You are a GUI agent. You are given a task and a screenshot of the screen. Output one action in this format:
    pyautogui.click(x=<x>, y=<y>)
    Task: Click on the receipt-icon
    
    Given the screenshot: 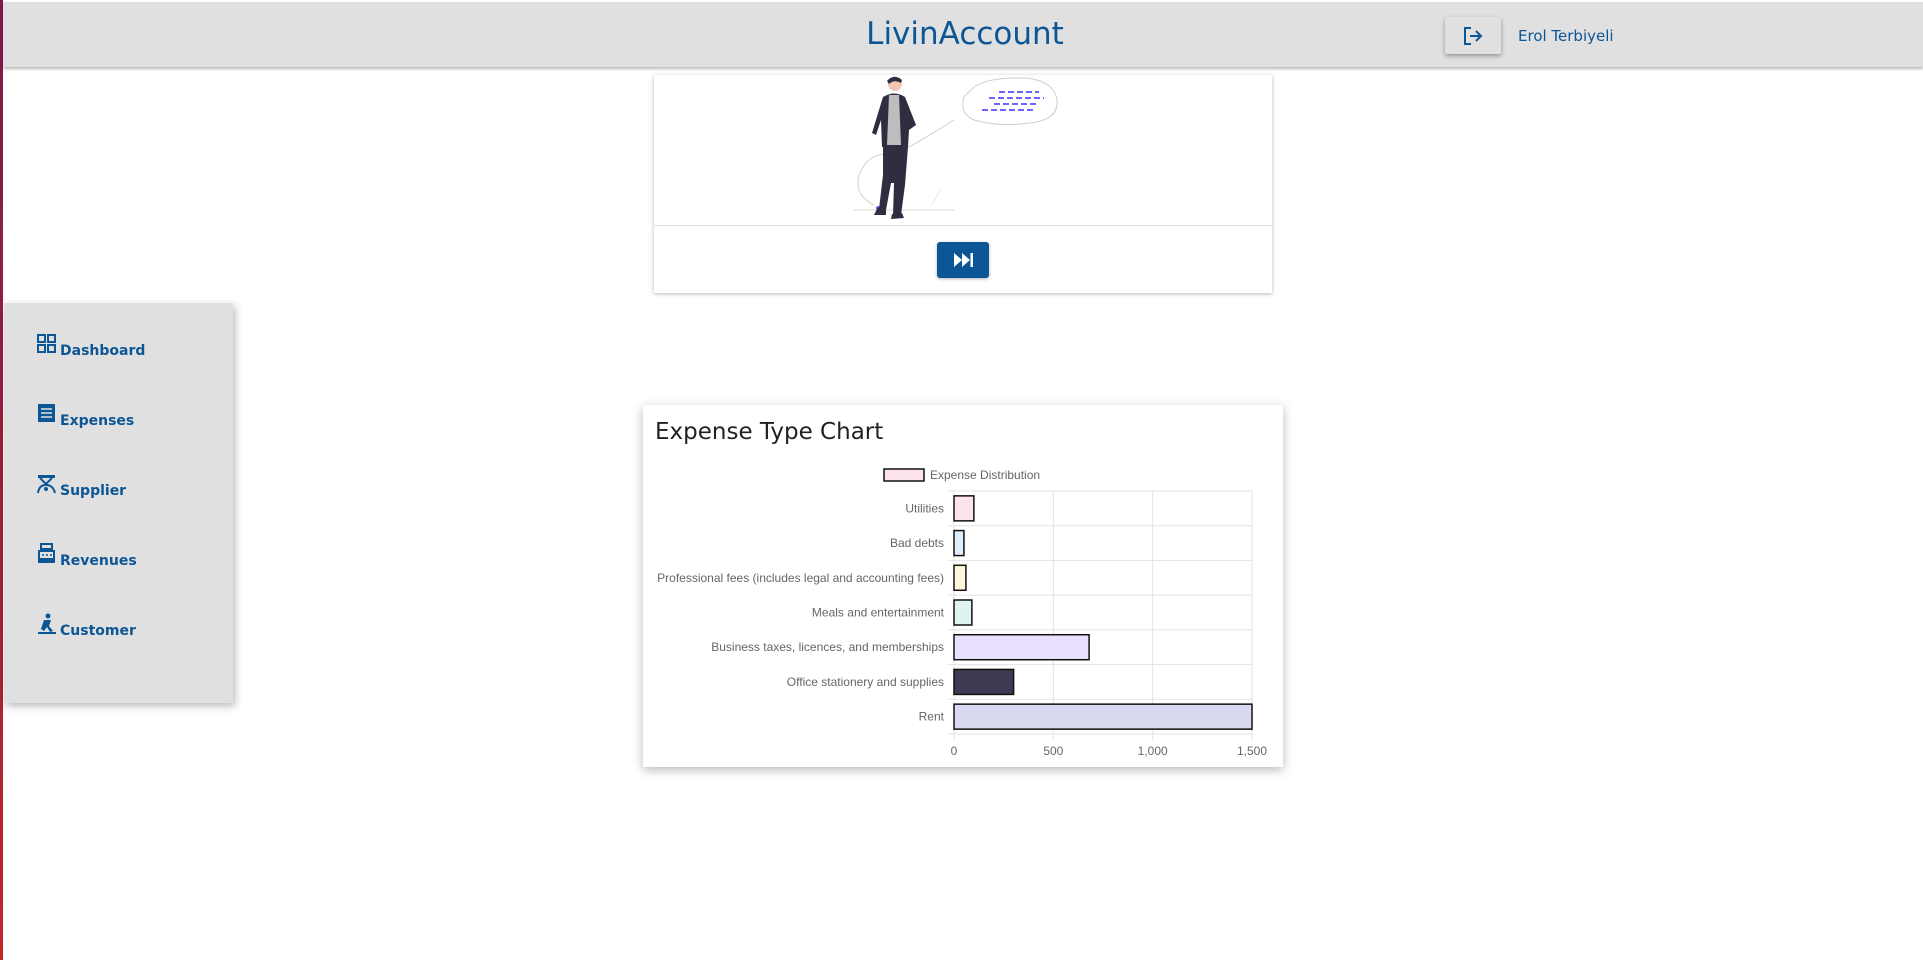 What is the action you would take?
    pyautogui.click(x=46, y=413)
    